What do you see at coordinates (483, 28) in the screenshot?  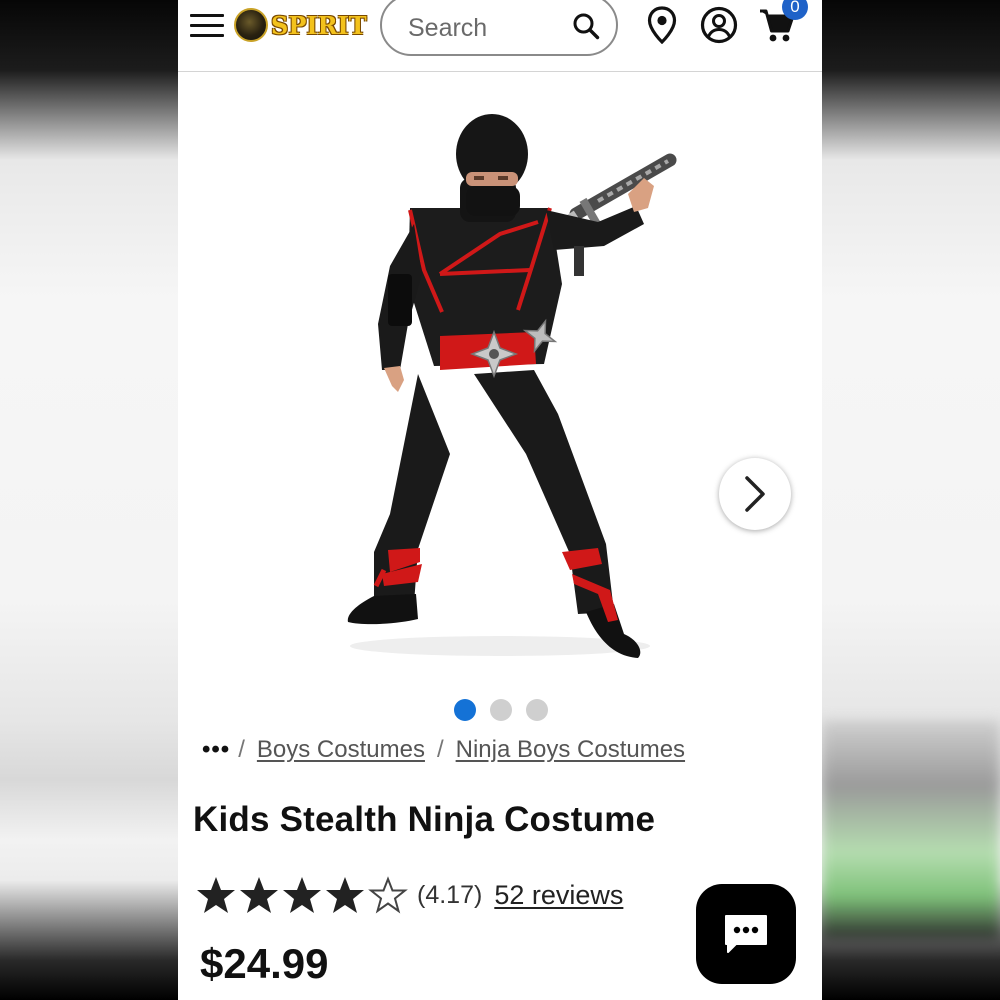 I see `search-input` at bounding box center [483, 28].